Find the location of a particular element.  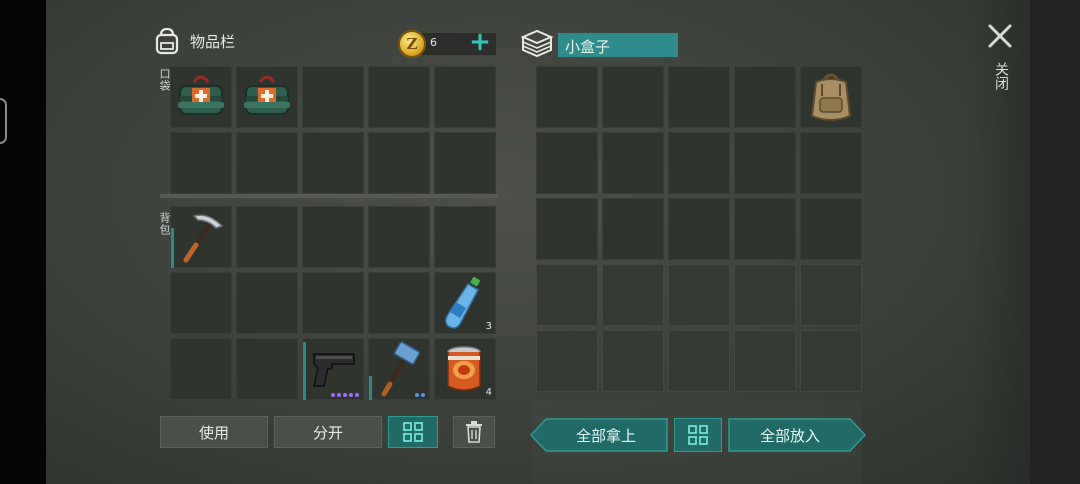

backpack-outline-icon is located at coordinates (167, 41).